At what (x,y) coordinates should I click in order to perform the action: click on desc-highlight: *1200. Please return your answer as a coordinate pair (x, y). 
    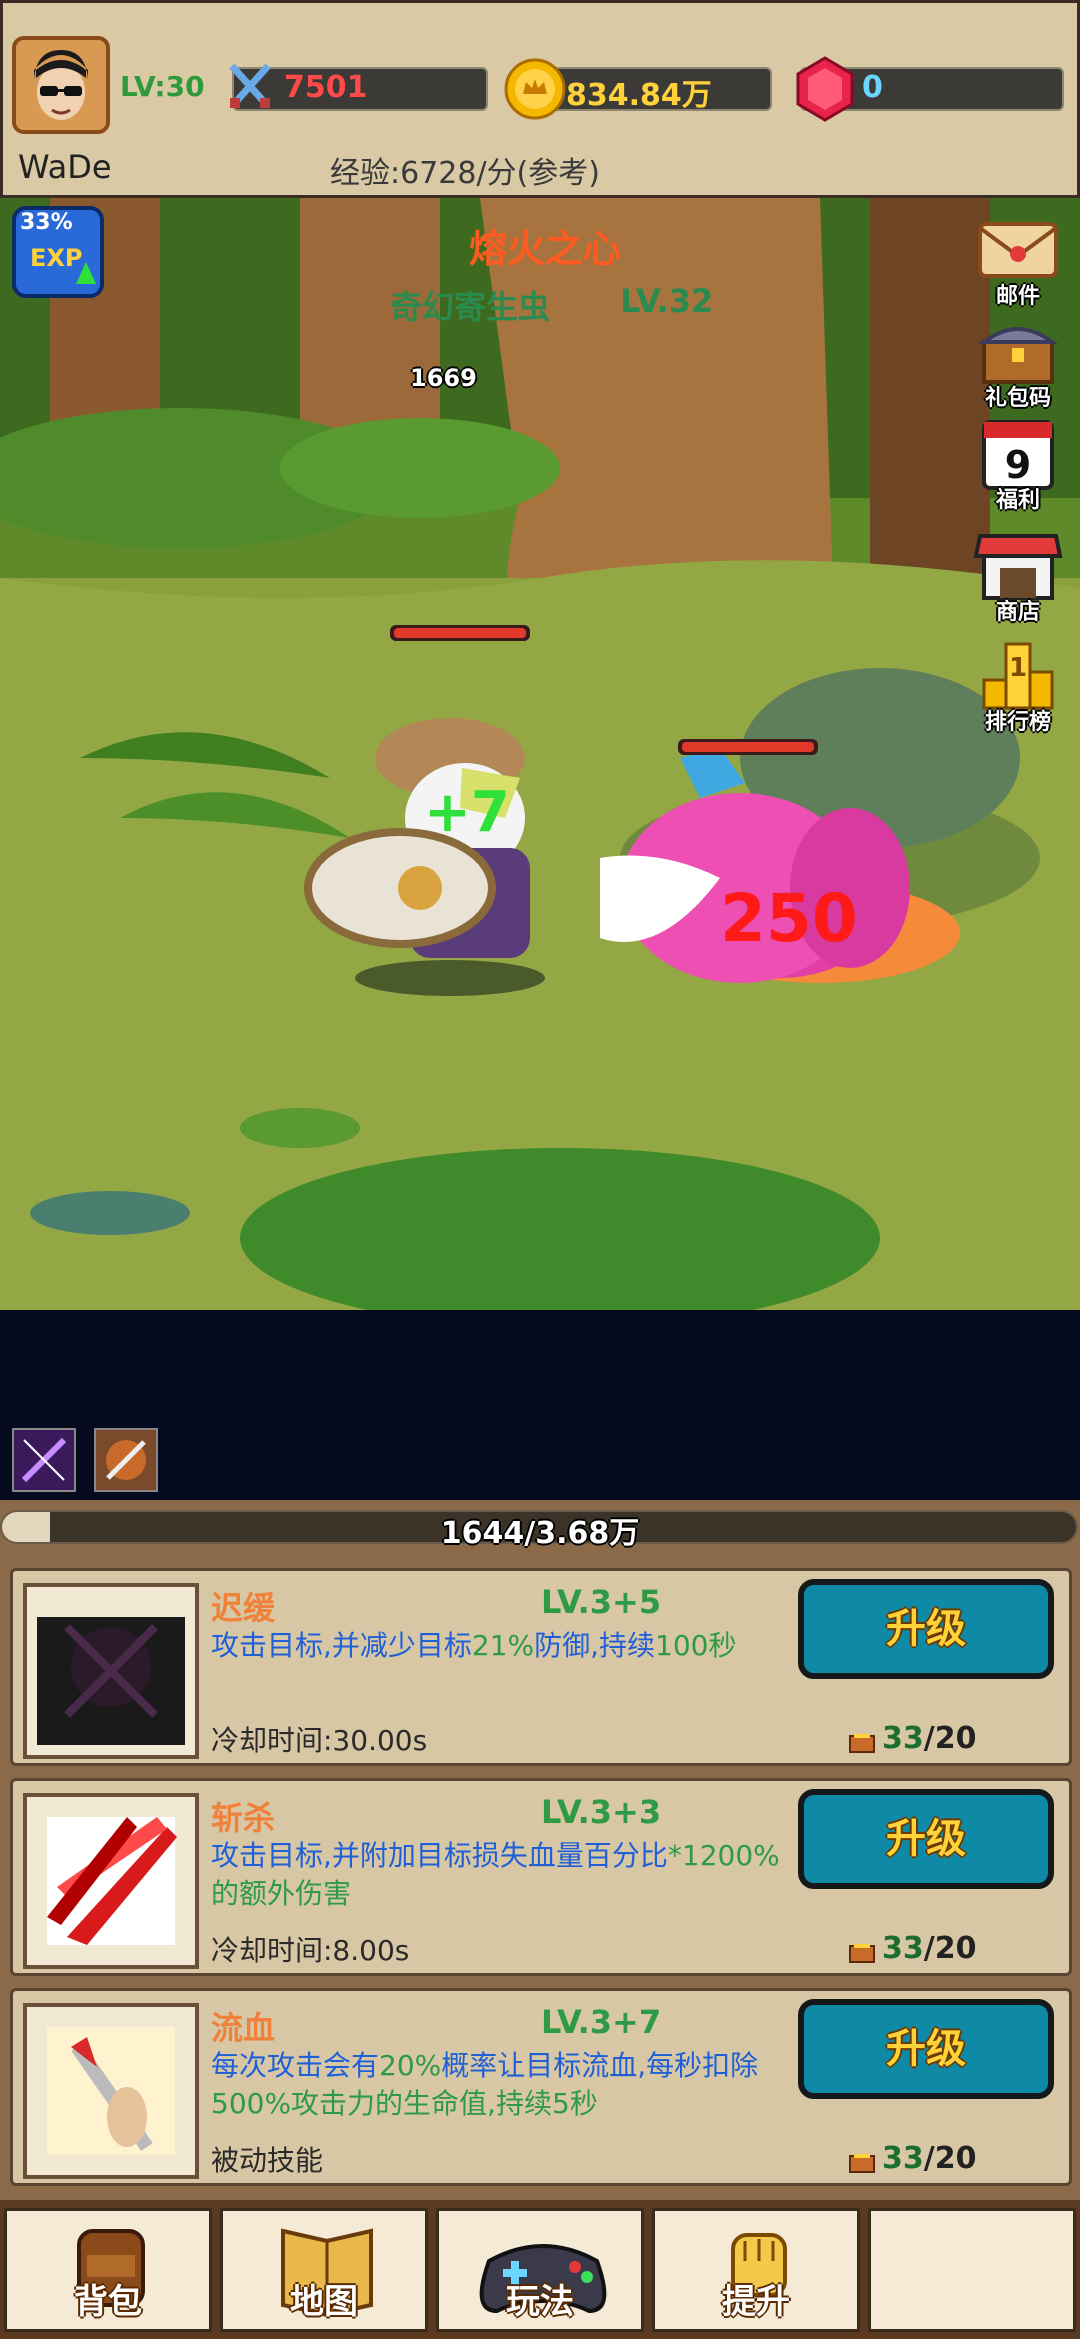
    Looking at the image, I should click on (710, 1855).